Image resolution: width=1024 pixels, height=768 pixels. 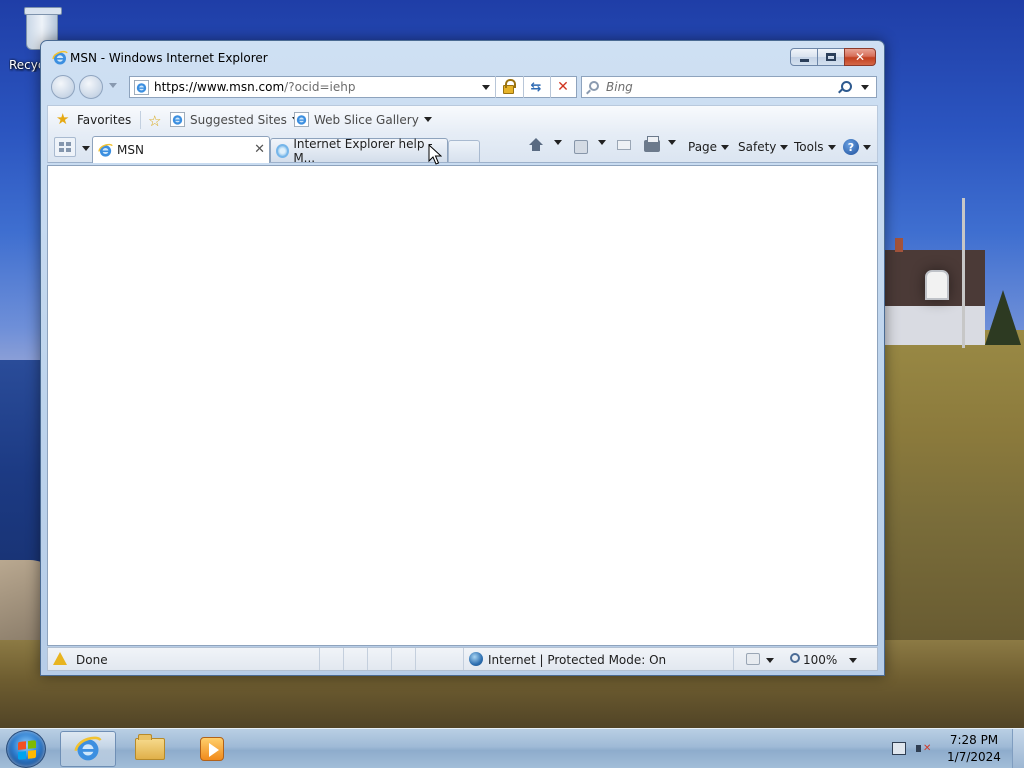 What do you see at coordinates (130, 150) in the screenshot?
I see `tab-label: MSN` at bounding box center [130, 150].